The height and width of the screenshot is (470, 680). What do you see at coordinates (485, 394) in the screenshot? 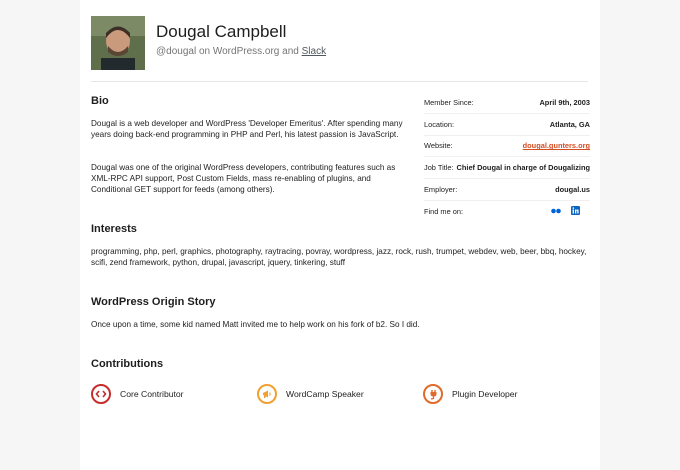
I see `contribution-label: Plugin Developer` at bounding box center [485, 394].